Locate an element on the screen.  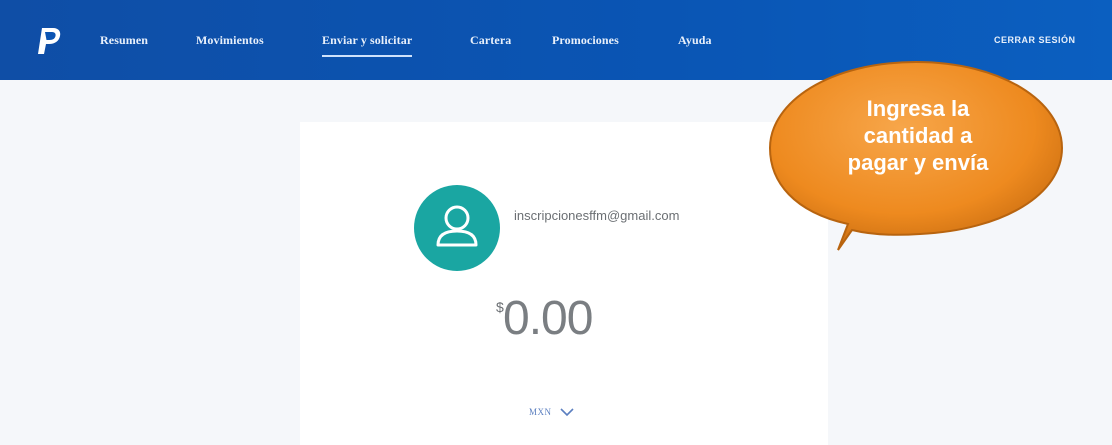
paypal-logo-icon is located at coordinates (49, 41).